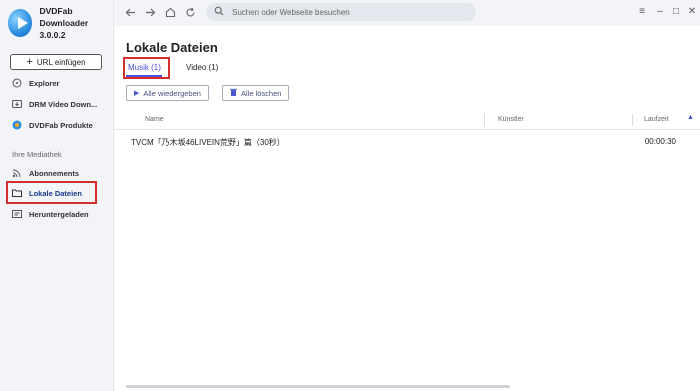 This screenshot has height=391, width=700. Describe the element at coordinates (690, 117) in the screenshot. I see `sort-ascending-icon: ▲` at that location.